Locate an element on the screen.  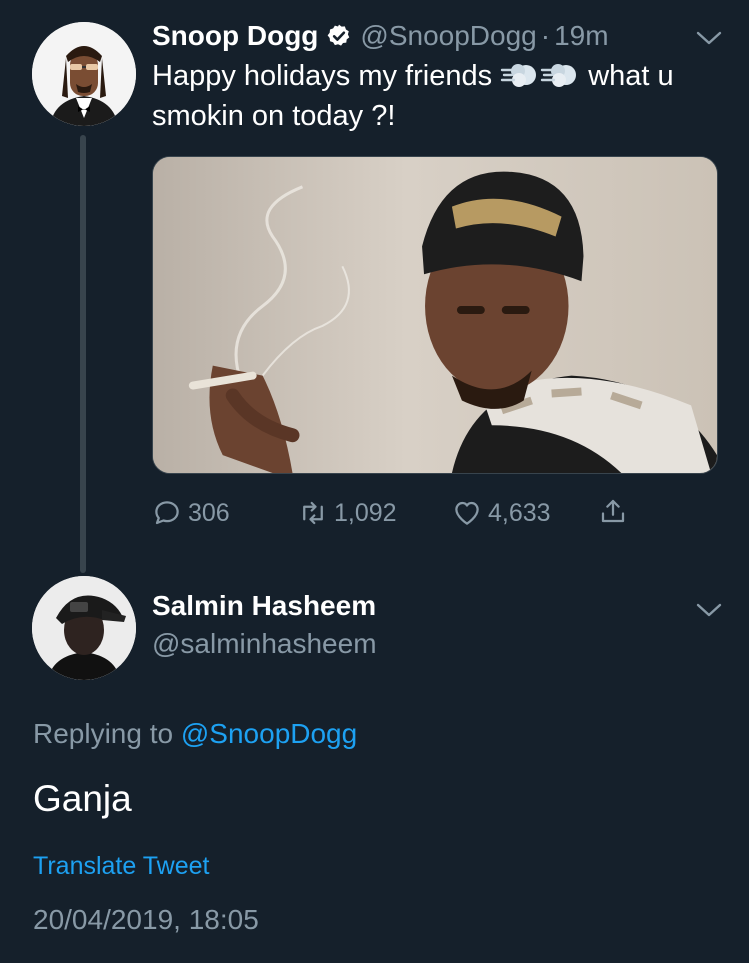
snoop-avatar is located at coordinates (84, 74).